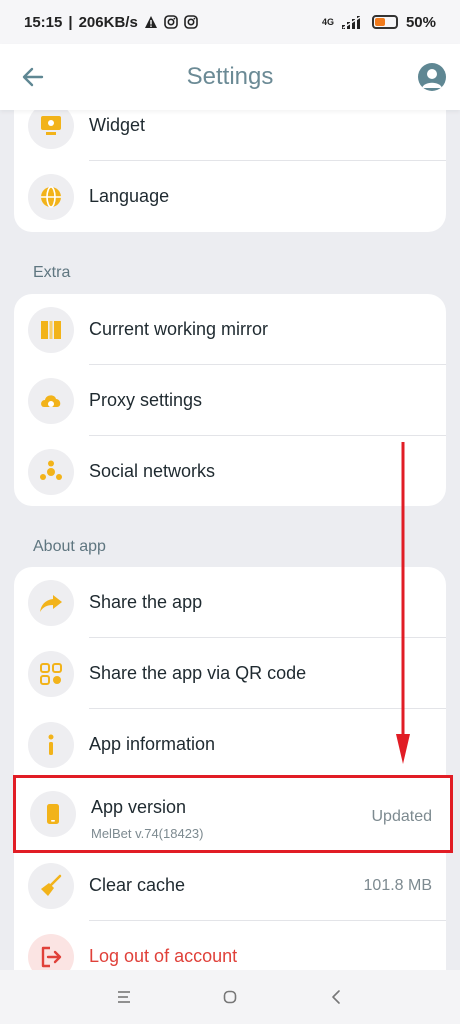  What do you see at coordinates (51, 401) in the screenshot?
I see `cloud-gear-icon` at bounding box center [51, 401].